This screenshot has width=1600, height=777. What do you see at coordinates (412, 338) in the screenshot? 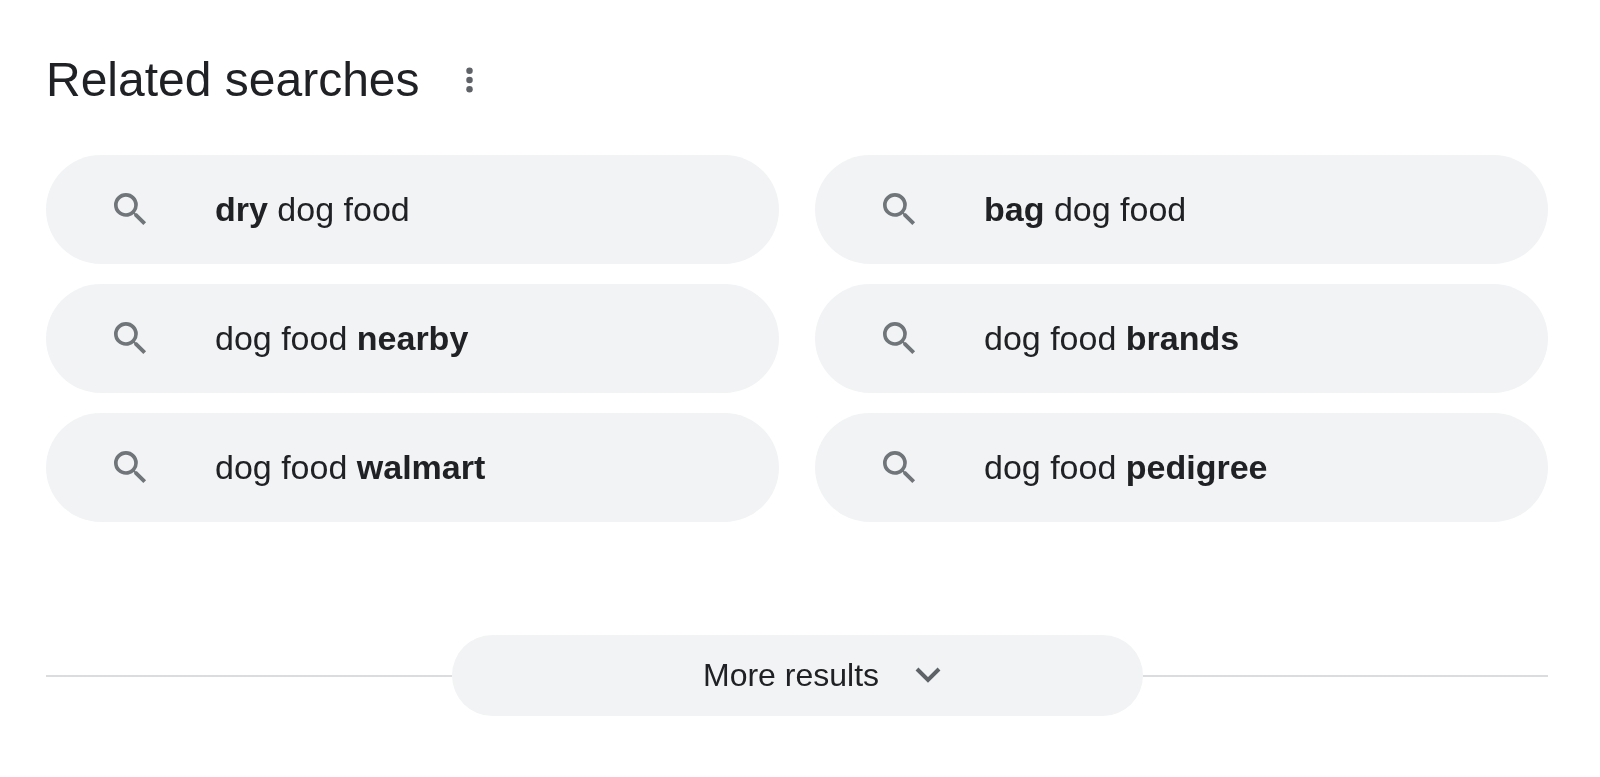
I see `related-search-link: dog food nearby` at bounding box center [412, 338].